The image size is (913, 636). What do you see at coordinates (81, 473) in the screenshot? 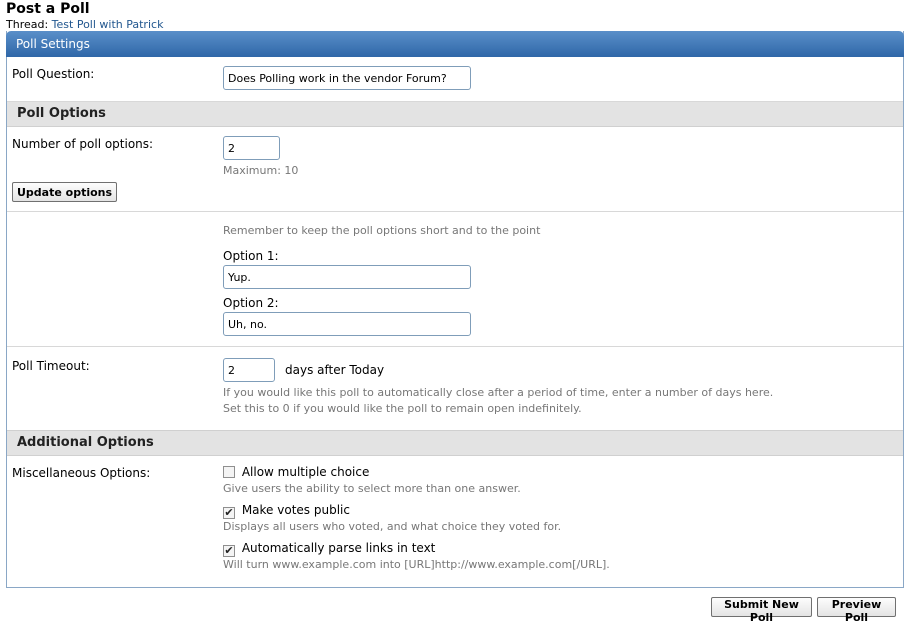
I see `misc-options-label: Miscellaneous Options:` at bounding box center [81, 473].